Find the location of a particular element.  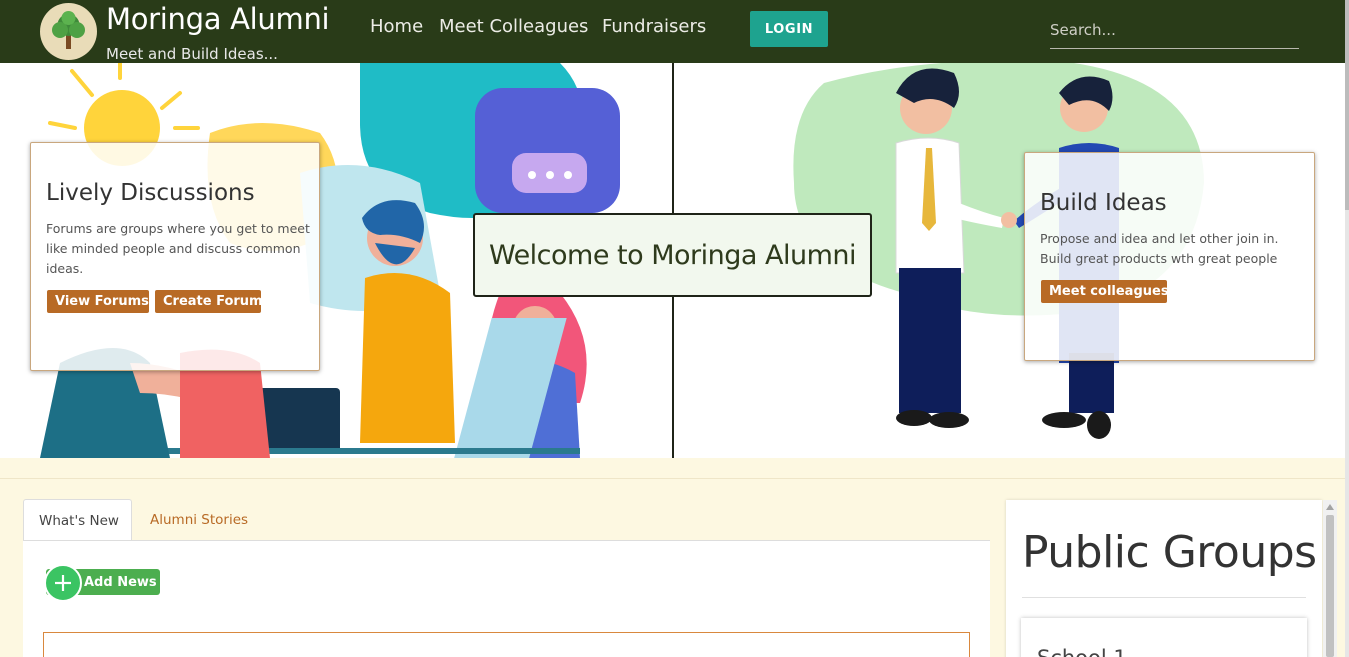

page-scrollbar-thumb is located at coordinates (1347, 105).